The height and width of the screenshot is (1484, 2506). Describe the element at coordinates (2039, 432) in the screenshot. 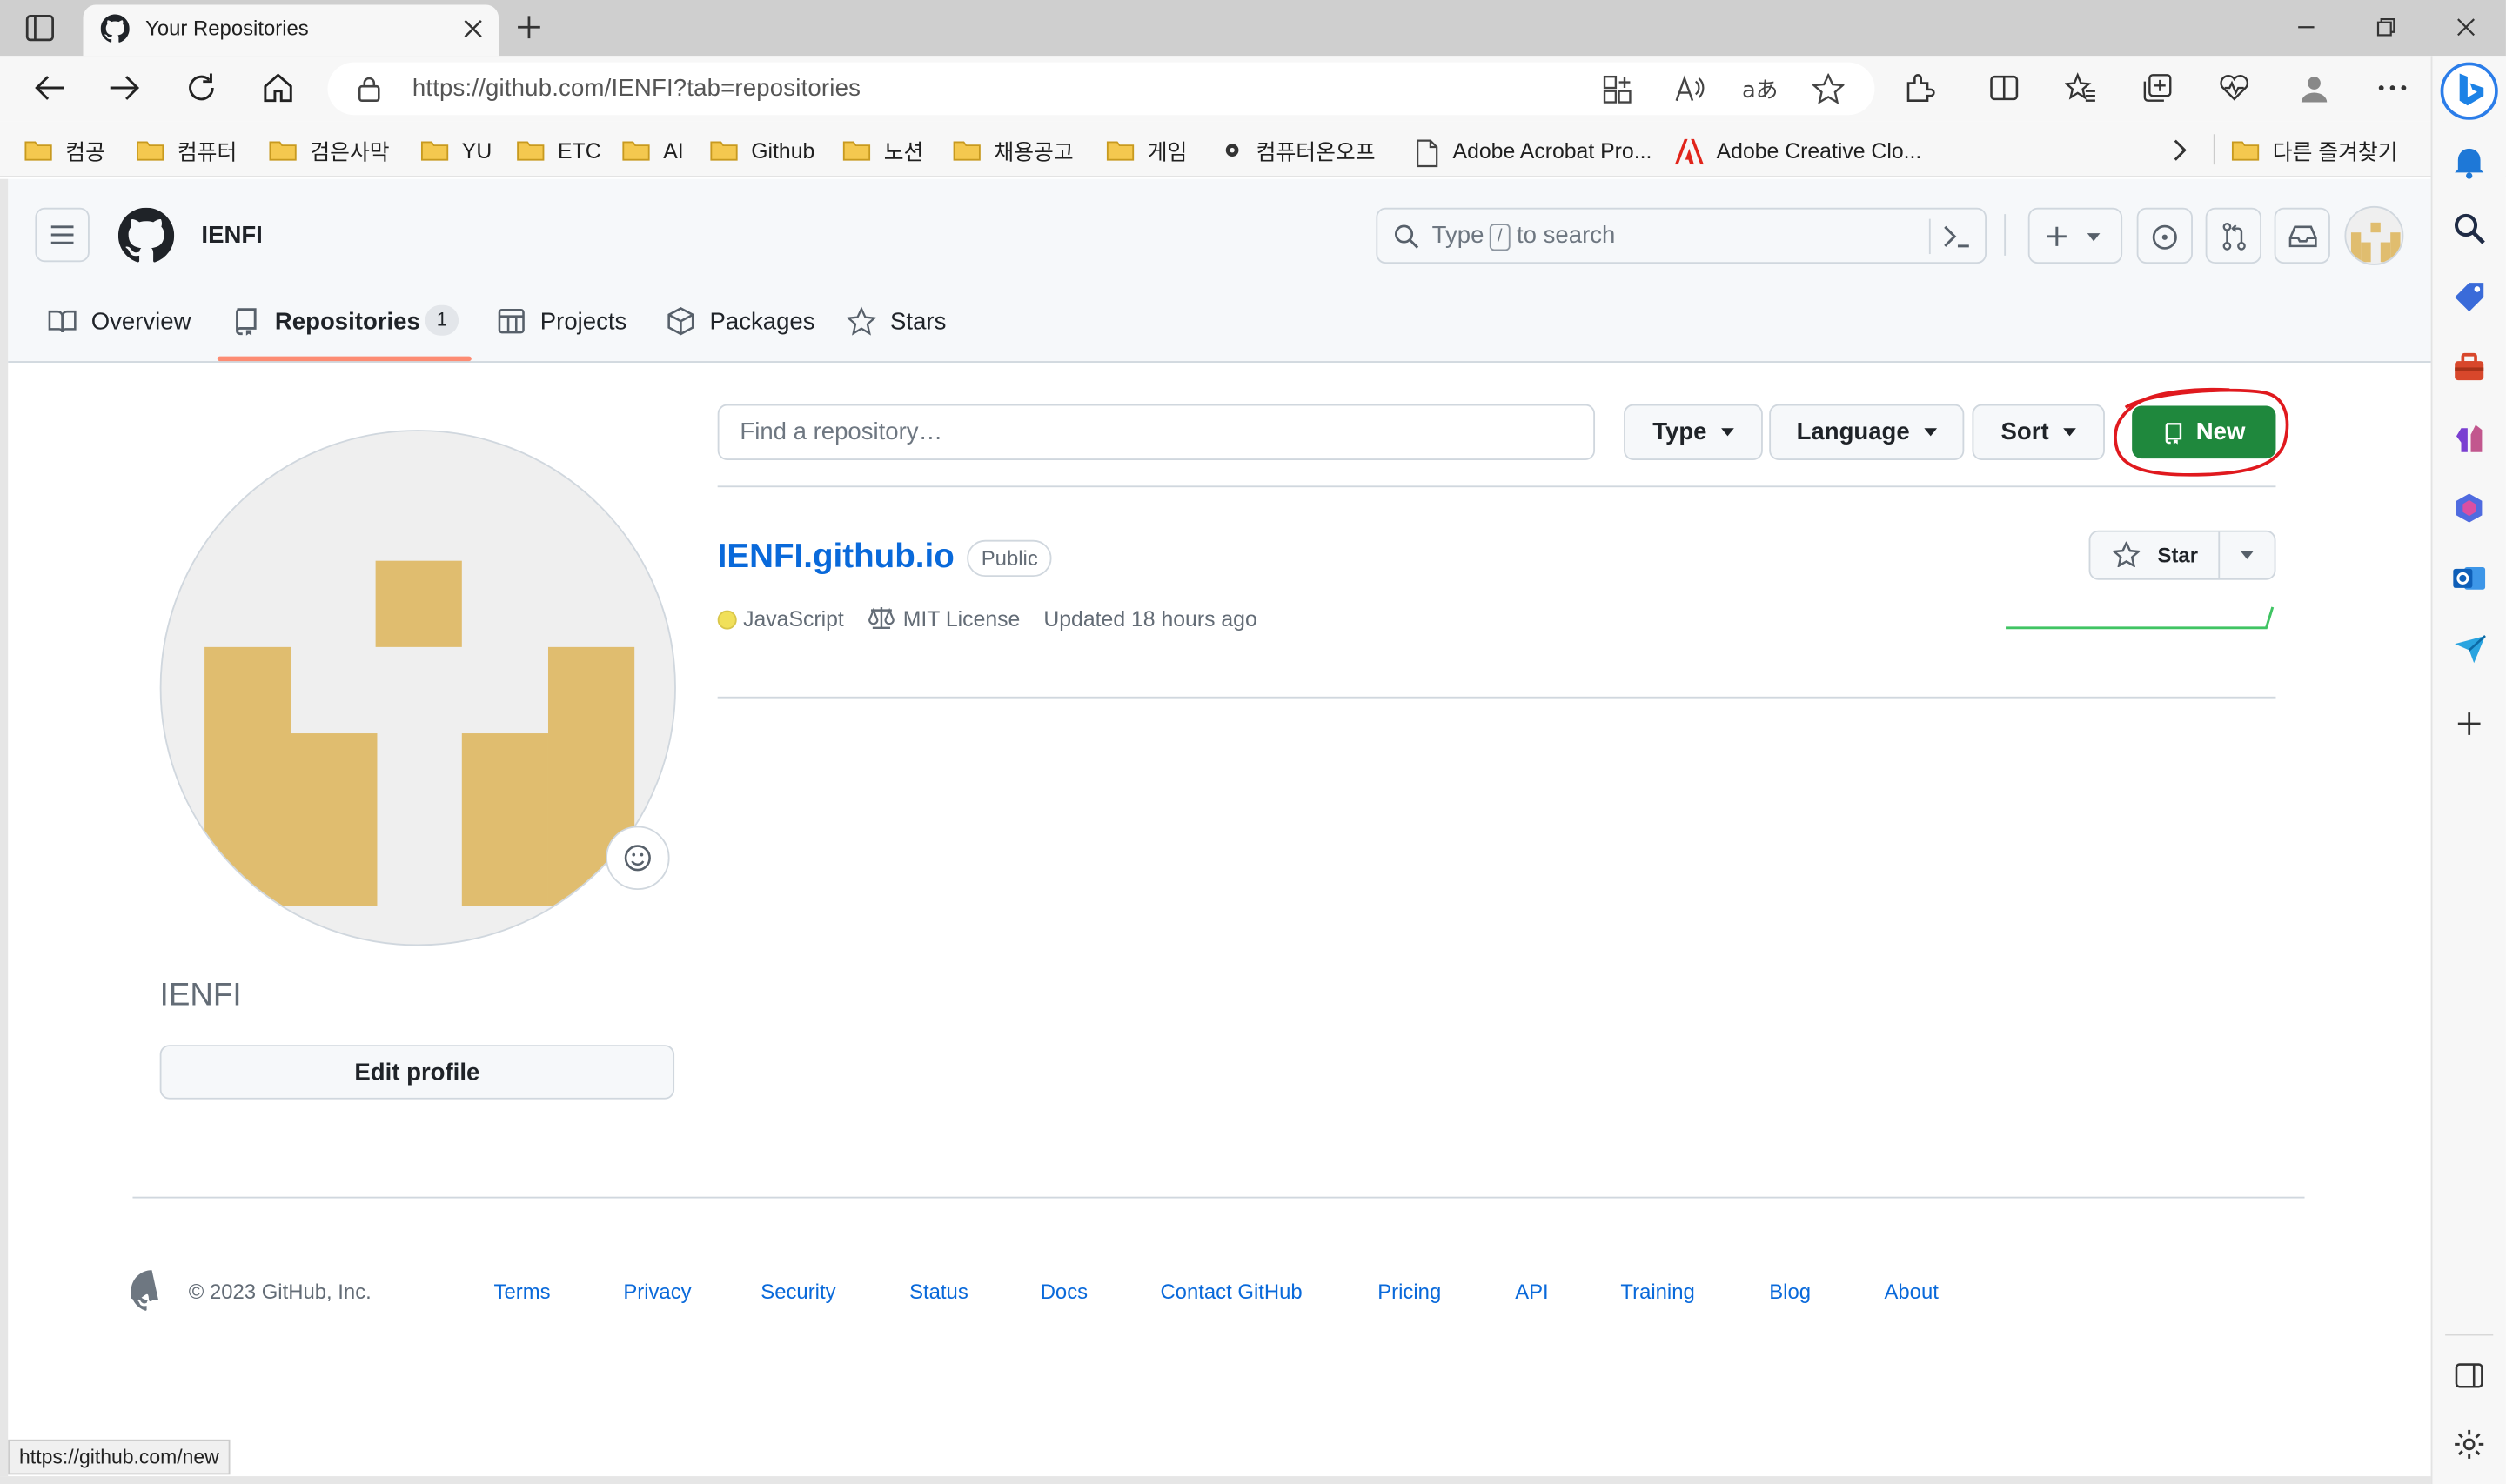

I see `sort-dropdown: Sort` at that location.